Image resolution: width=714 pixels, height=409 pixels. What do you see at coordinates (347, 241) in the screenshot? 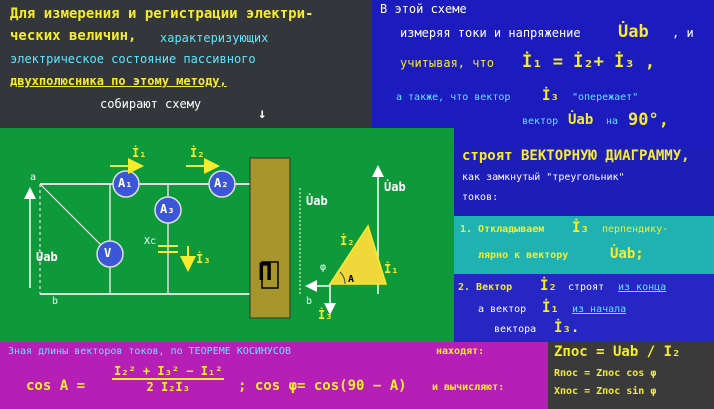
I see `vector-label-i2: İ₂` at bounding box center [347, 241].